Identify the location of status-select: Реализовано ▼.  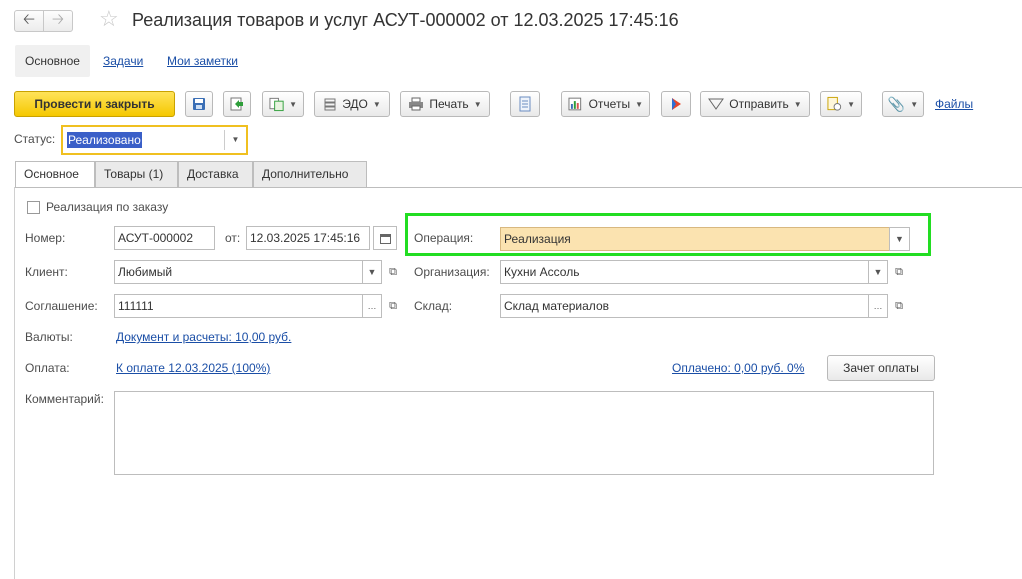
(154, 140).